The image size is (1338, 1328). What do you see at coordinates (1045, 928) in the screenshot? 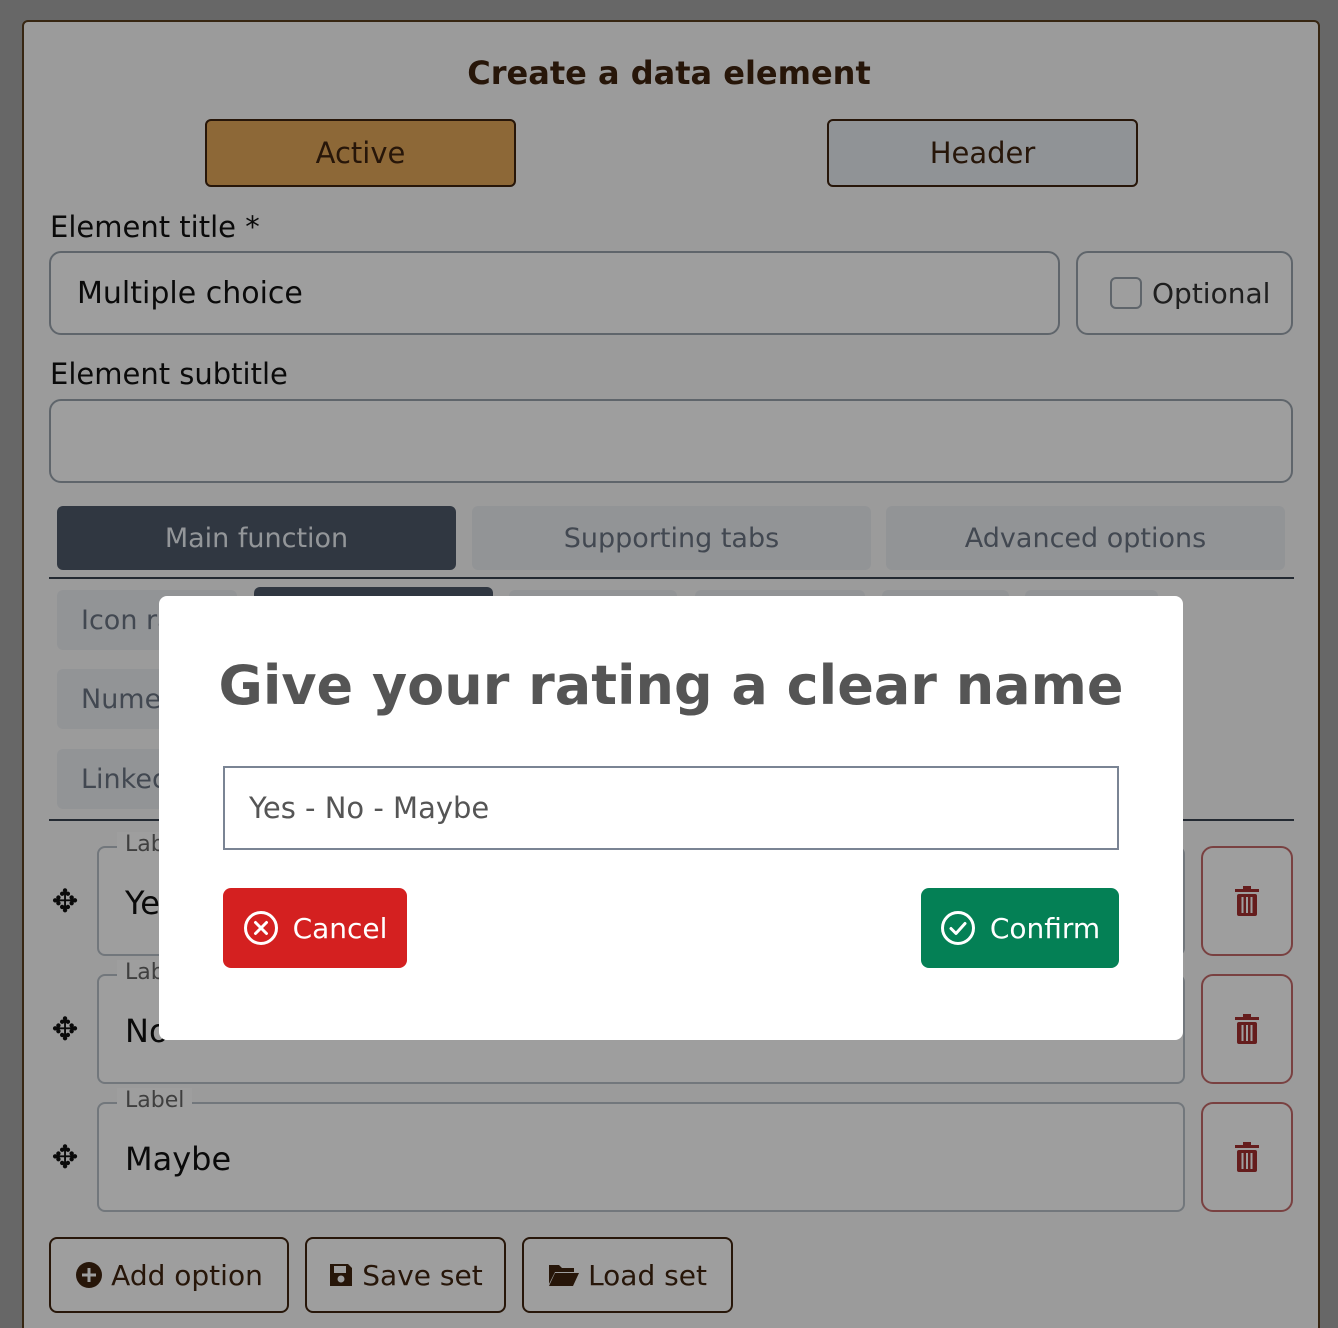
I see `confirm-label: Confirm` at bounding box center [1045, 928].